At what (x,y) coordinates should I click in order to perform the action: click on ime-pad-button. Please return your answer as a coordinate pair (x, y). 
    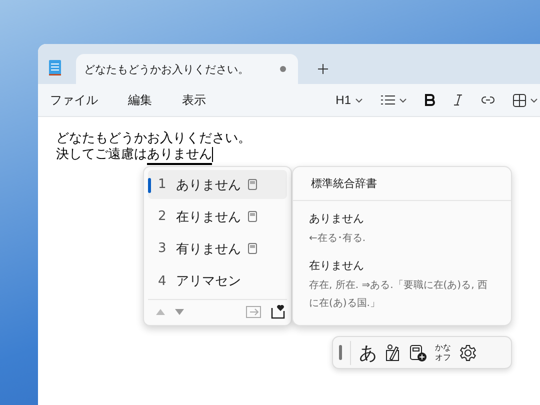
    Looking at the image, I should click on (393, 353).